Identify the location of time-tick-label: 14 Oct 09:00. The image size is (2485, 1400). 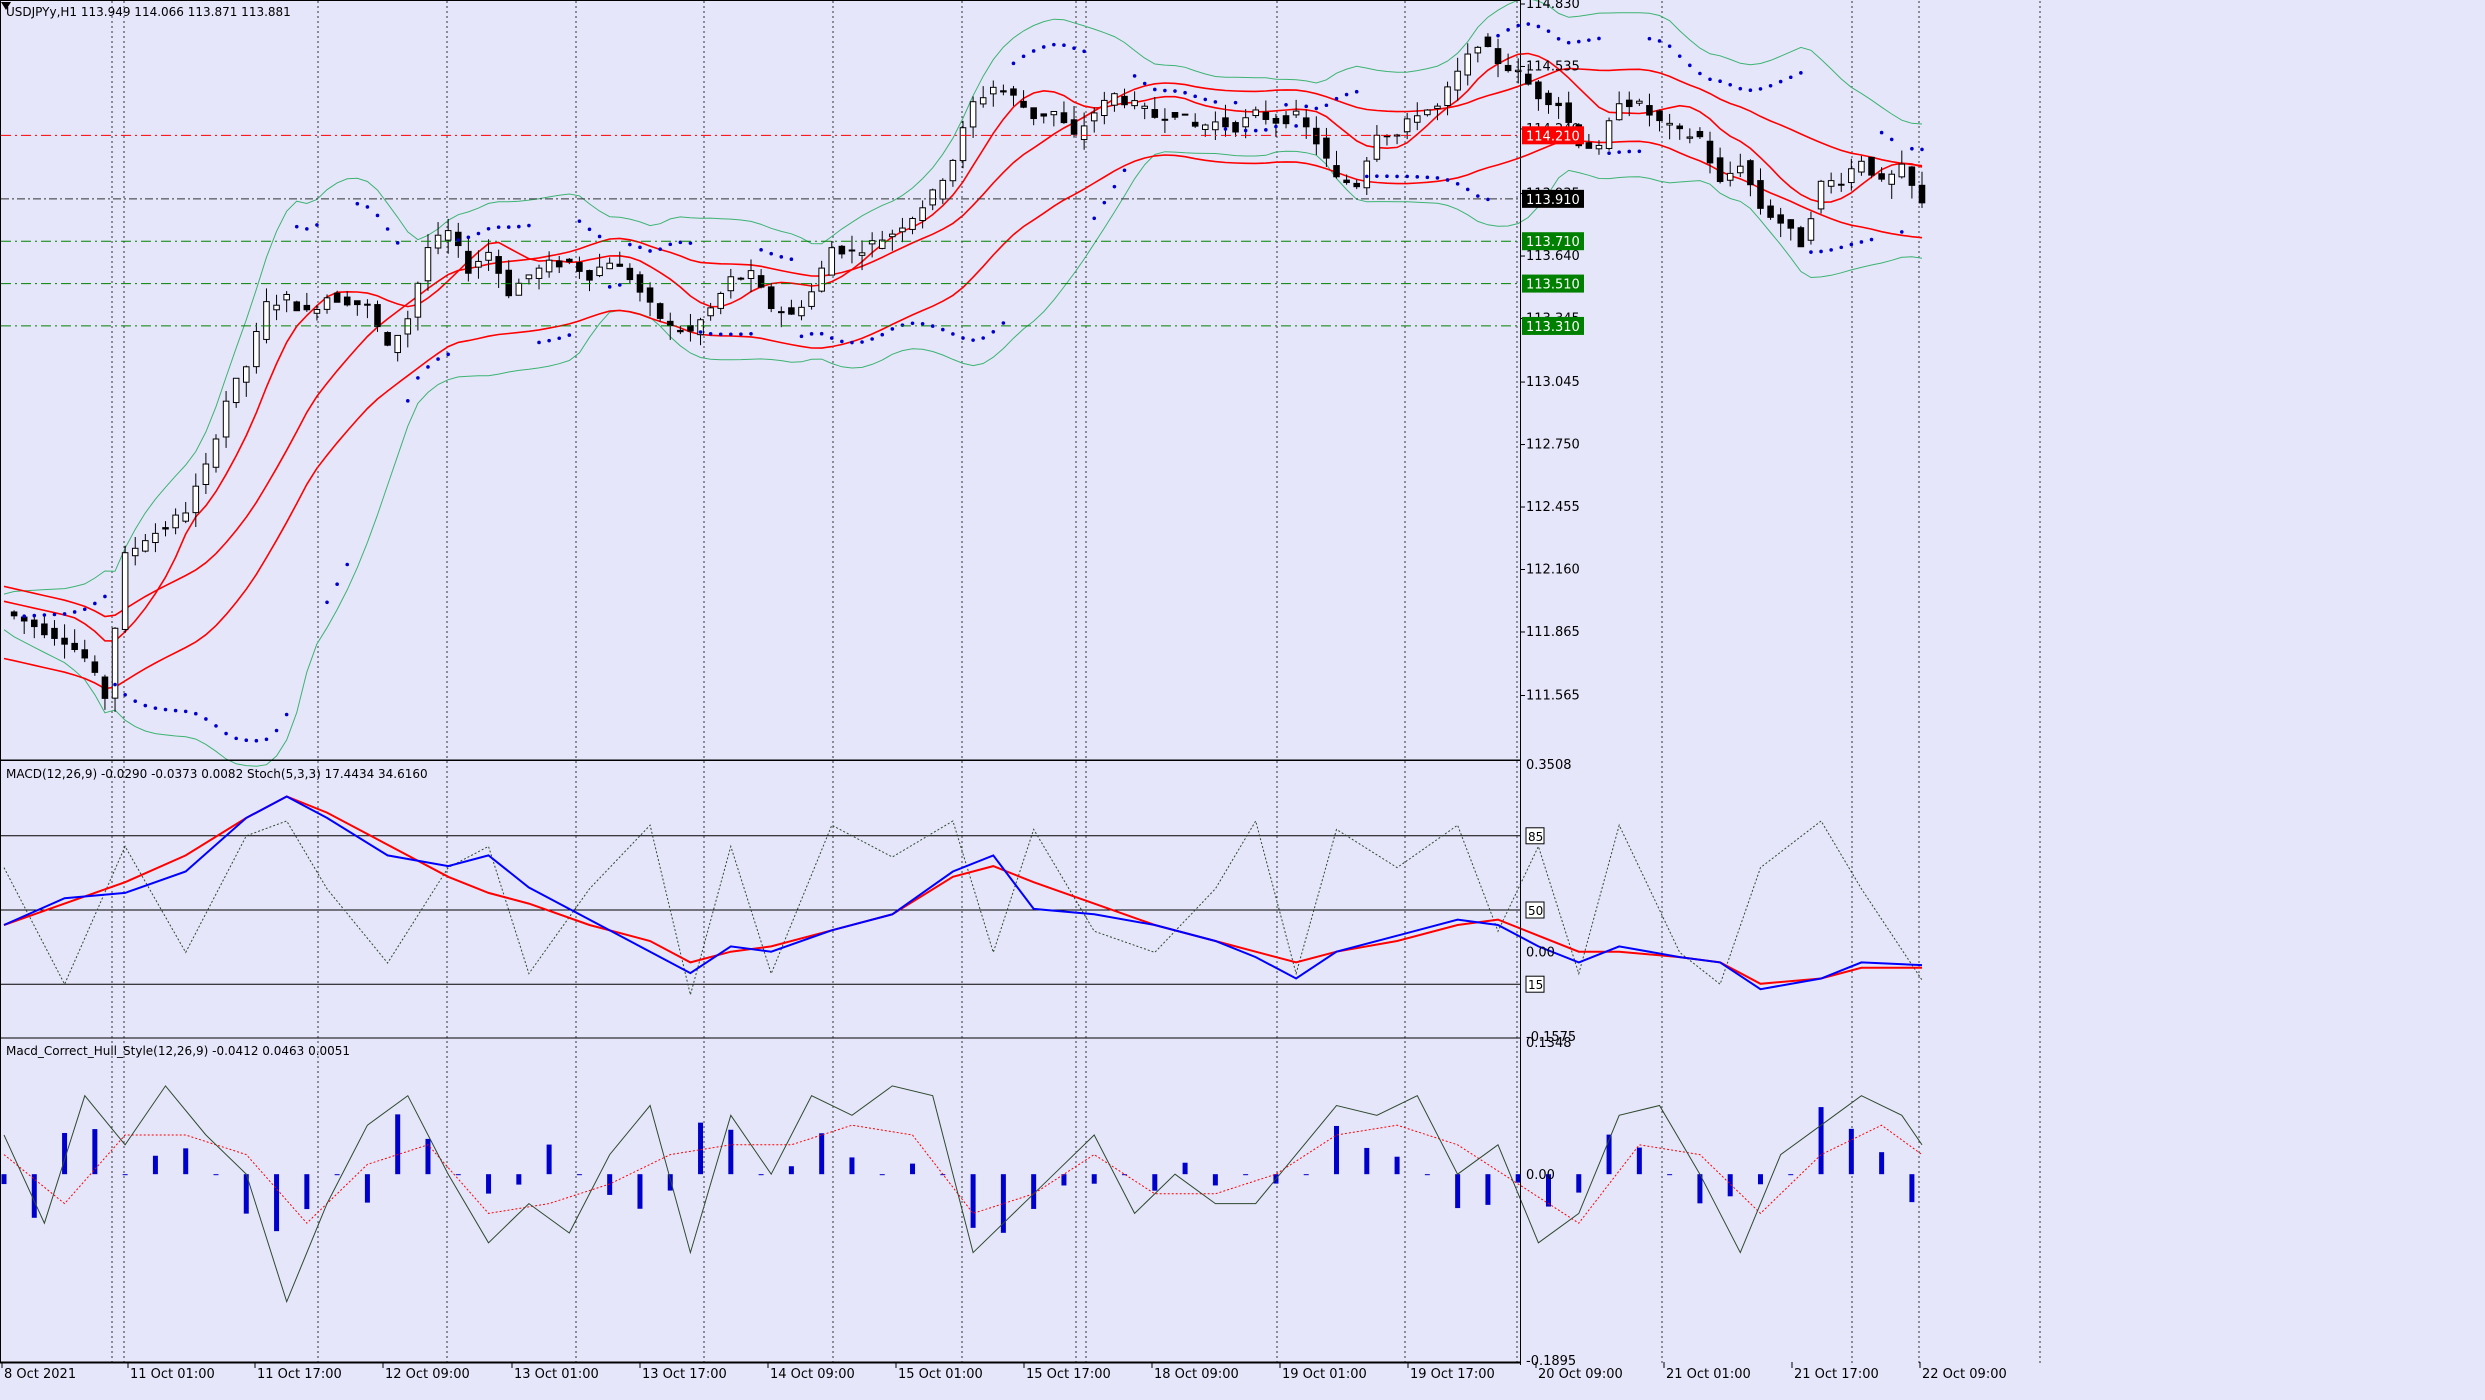
(812, 1374).